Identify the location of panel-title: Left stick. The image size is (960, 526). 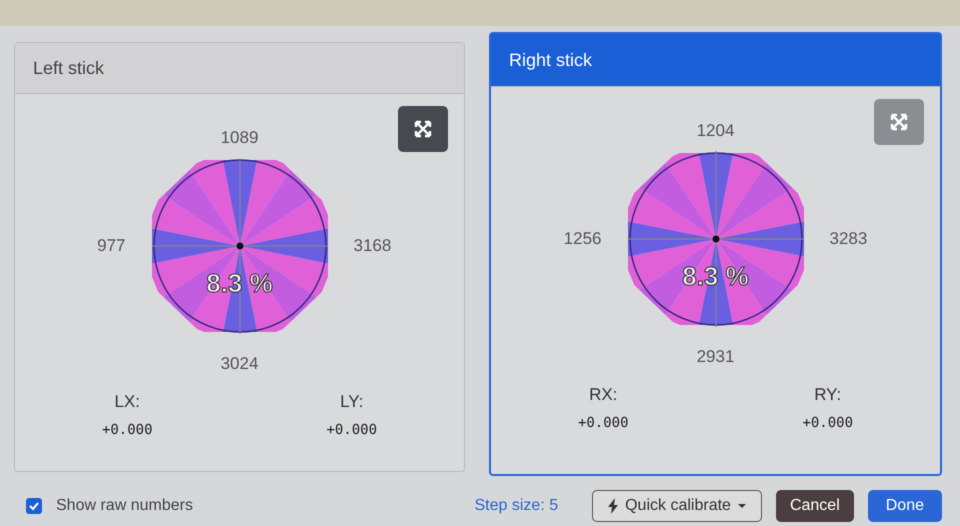
(239, 68).